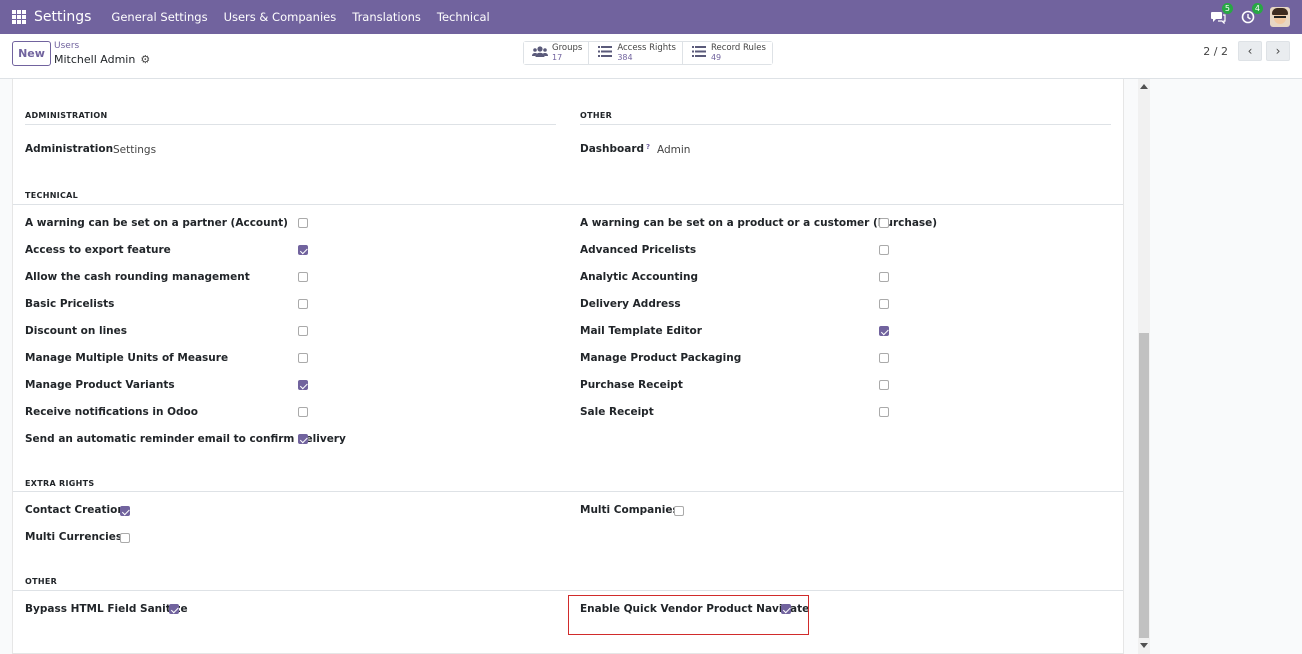 The width and height of the screenshot is (1302, 654). I want to click on gear-icon: ⚙, so click(145, 59).